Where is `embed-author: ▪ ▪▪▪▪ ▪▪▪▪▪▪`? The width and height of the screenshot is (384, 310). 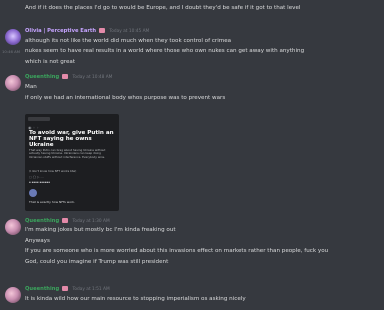 embed-author: ▪ ▪▪▪▪ ▪▪▪▪▪▪ is located at coordinates (39, 182).